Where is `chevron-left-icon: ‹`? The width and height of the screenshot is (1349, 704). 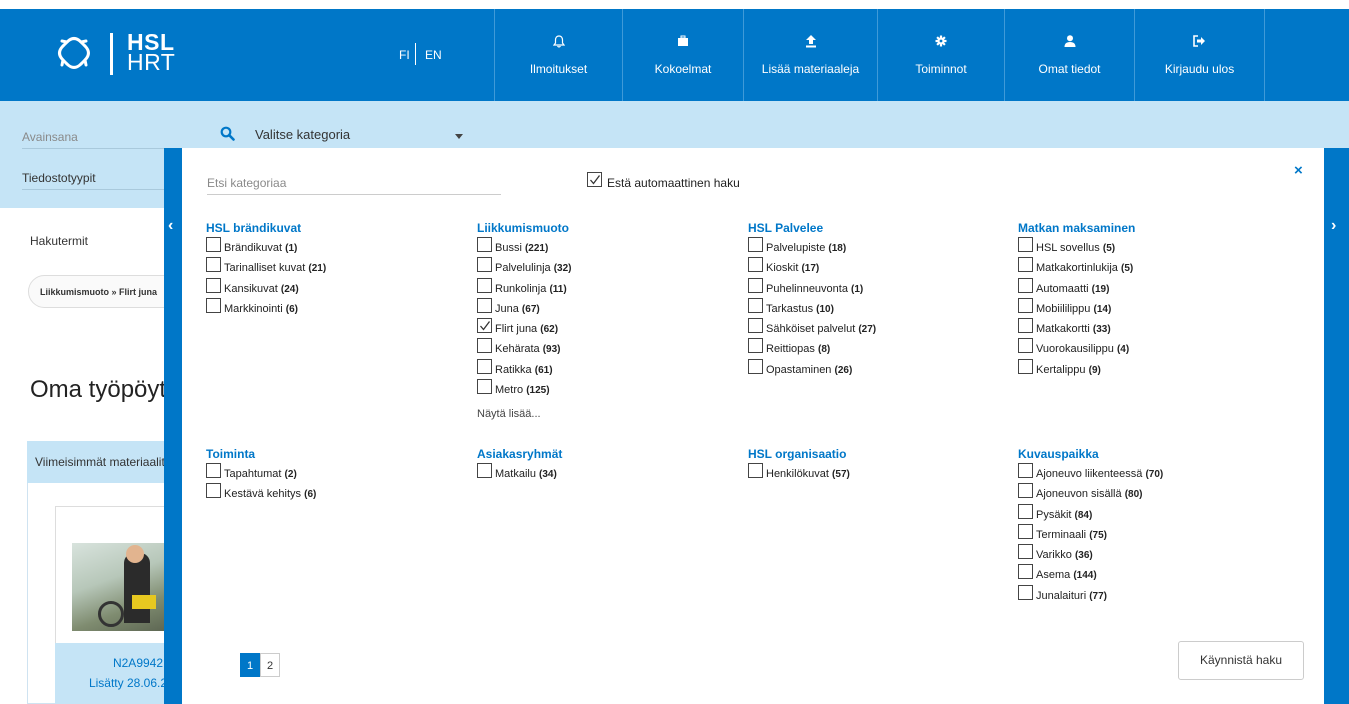 chevron-left-icon: ‹ is located at coordinates (170, 226).